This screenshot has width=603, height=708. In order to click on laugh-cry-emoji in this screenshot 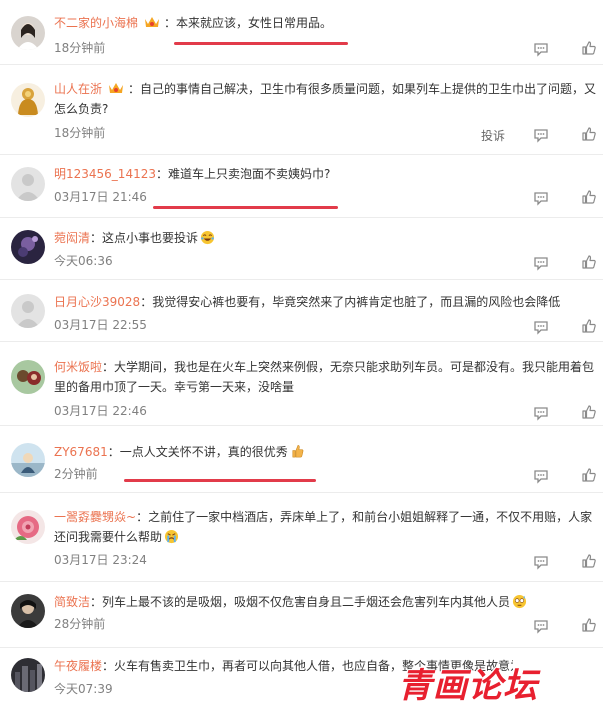, I will do `click(207, 237)`.